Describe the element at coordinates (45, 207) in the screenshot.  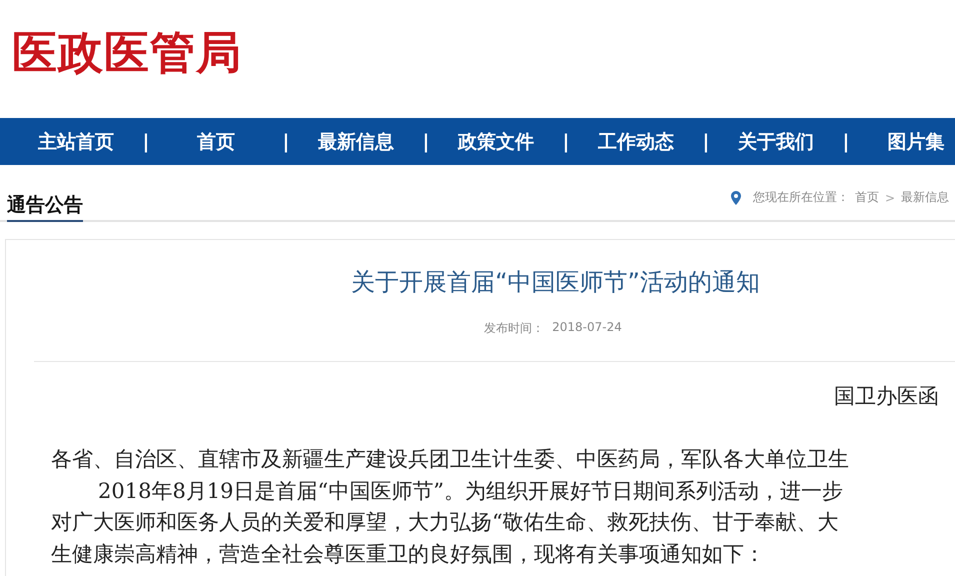
I see `section-title: 通告公告` at that location.